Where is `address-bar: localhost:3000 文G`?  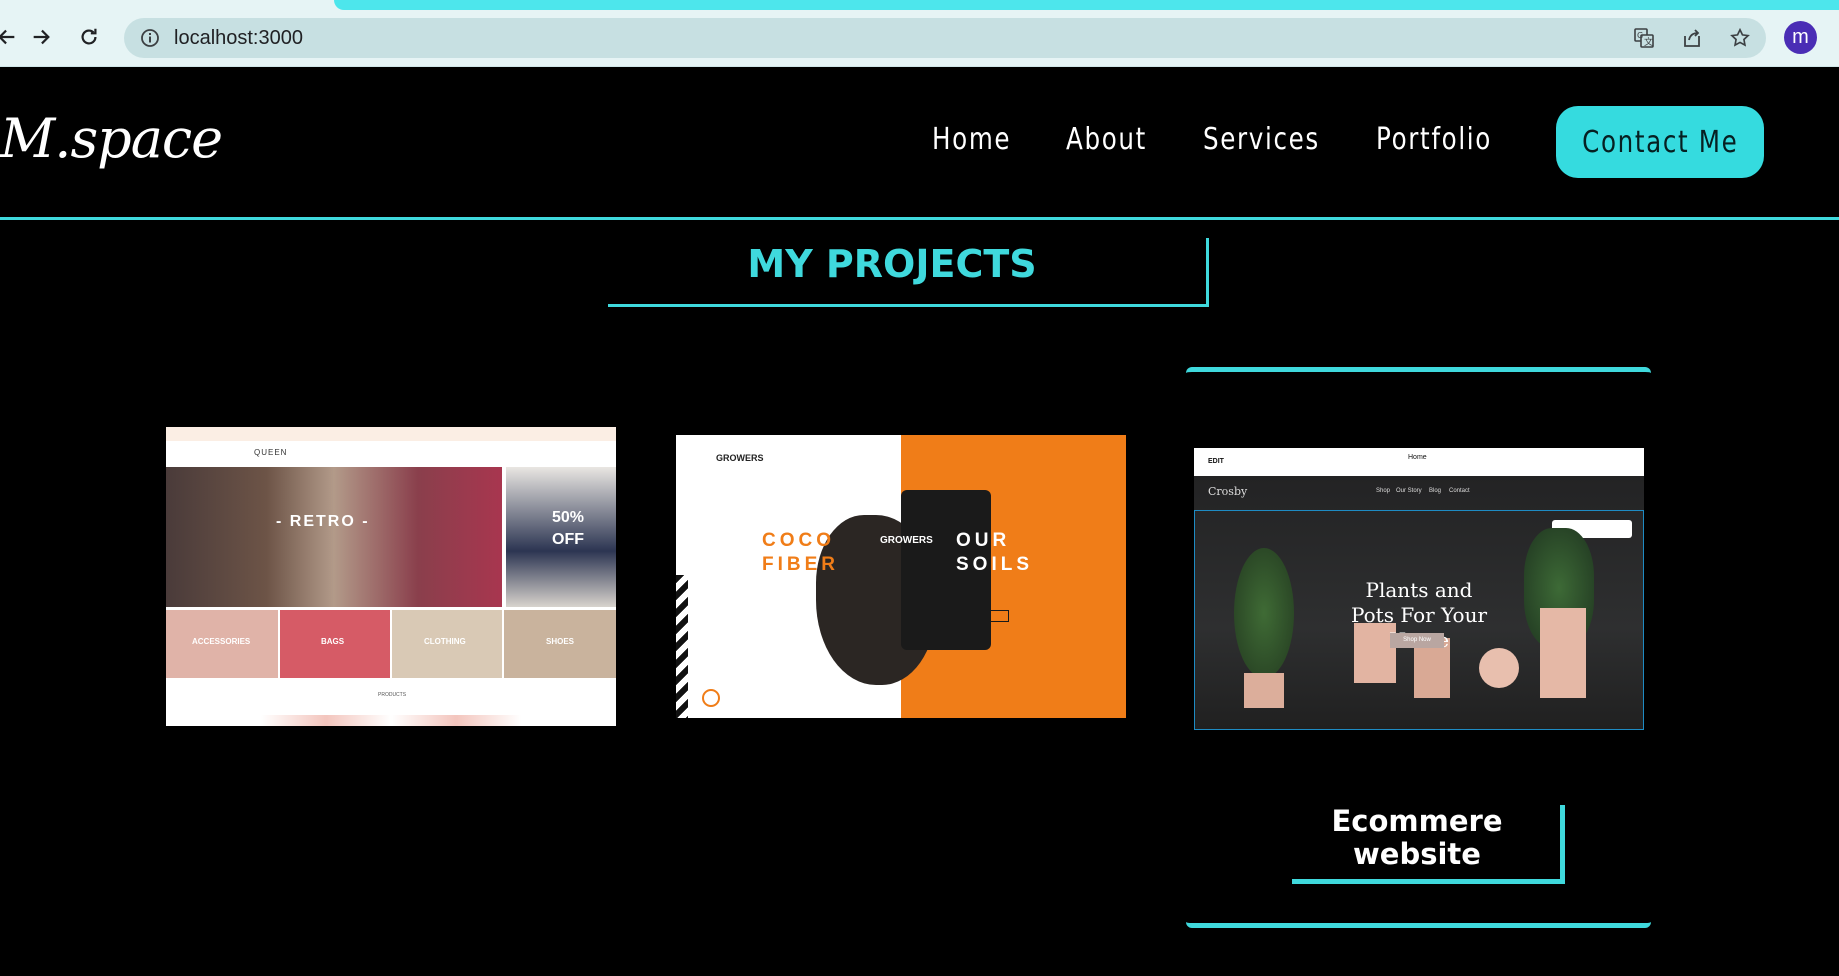
address-bar: localhost:3000 文G is located at coordinates (945, 38).